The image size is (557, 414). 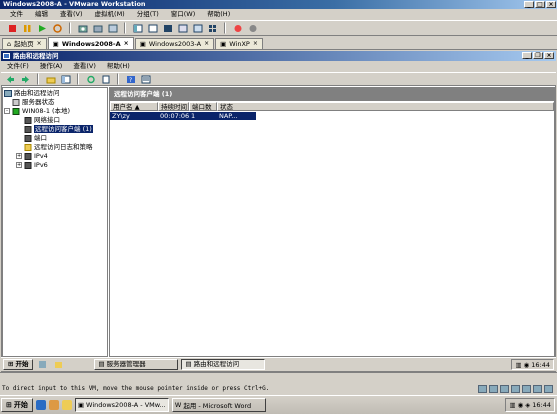 What do you see at coordinates (41, 14) in the screenshot?
I see `menu-edit: 编辑` at bounding box center [41, 14].